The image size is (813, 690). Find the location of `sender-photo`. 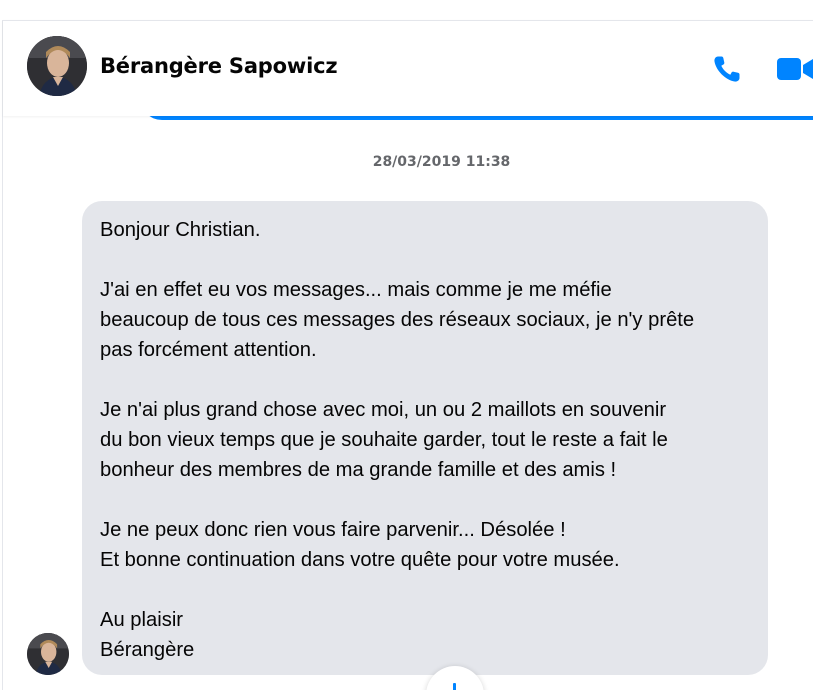

sender-photo is located at coordinates (48, 654).